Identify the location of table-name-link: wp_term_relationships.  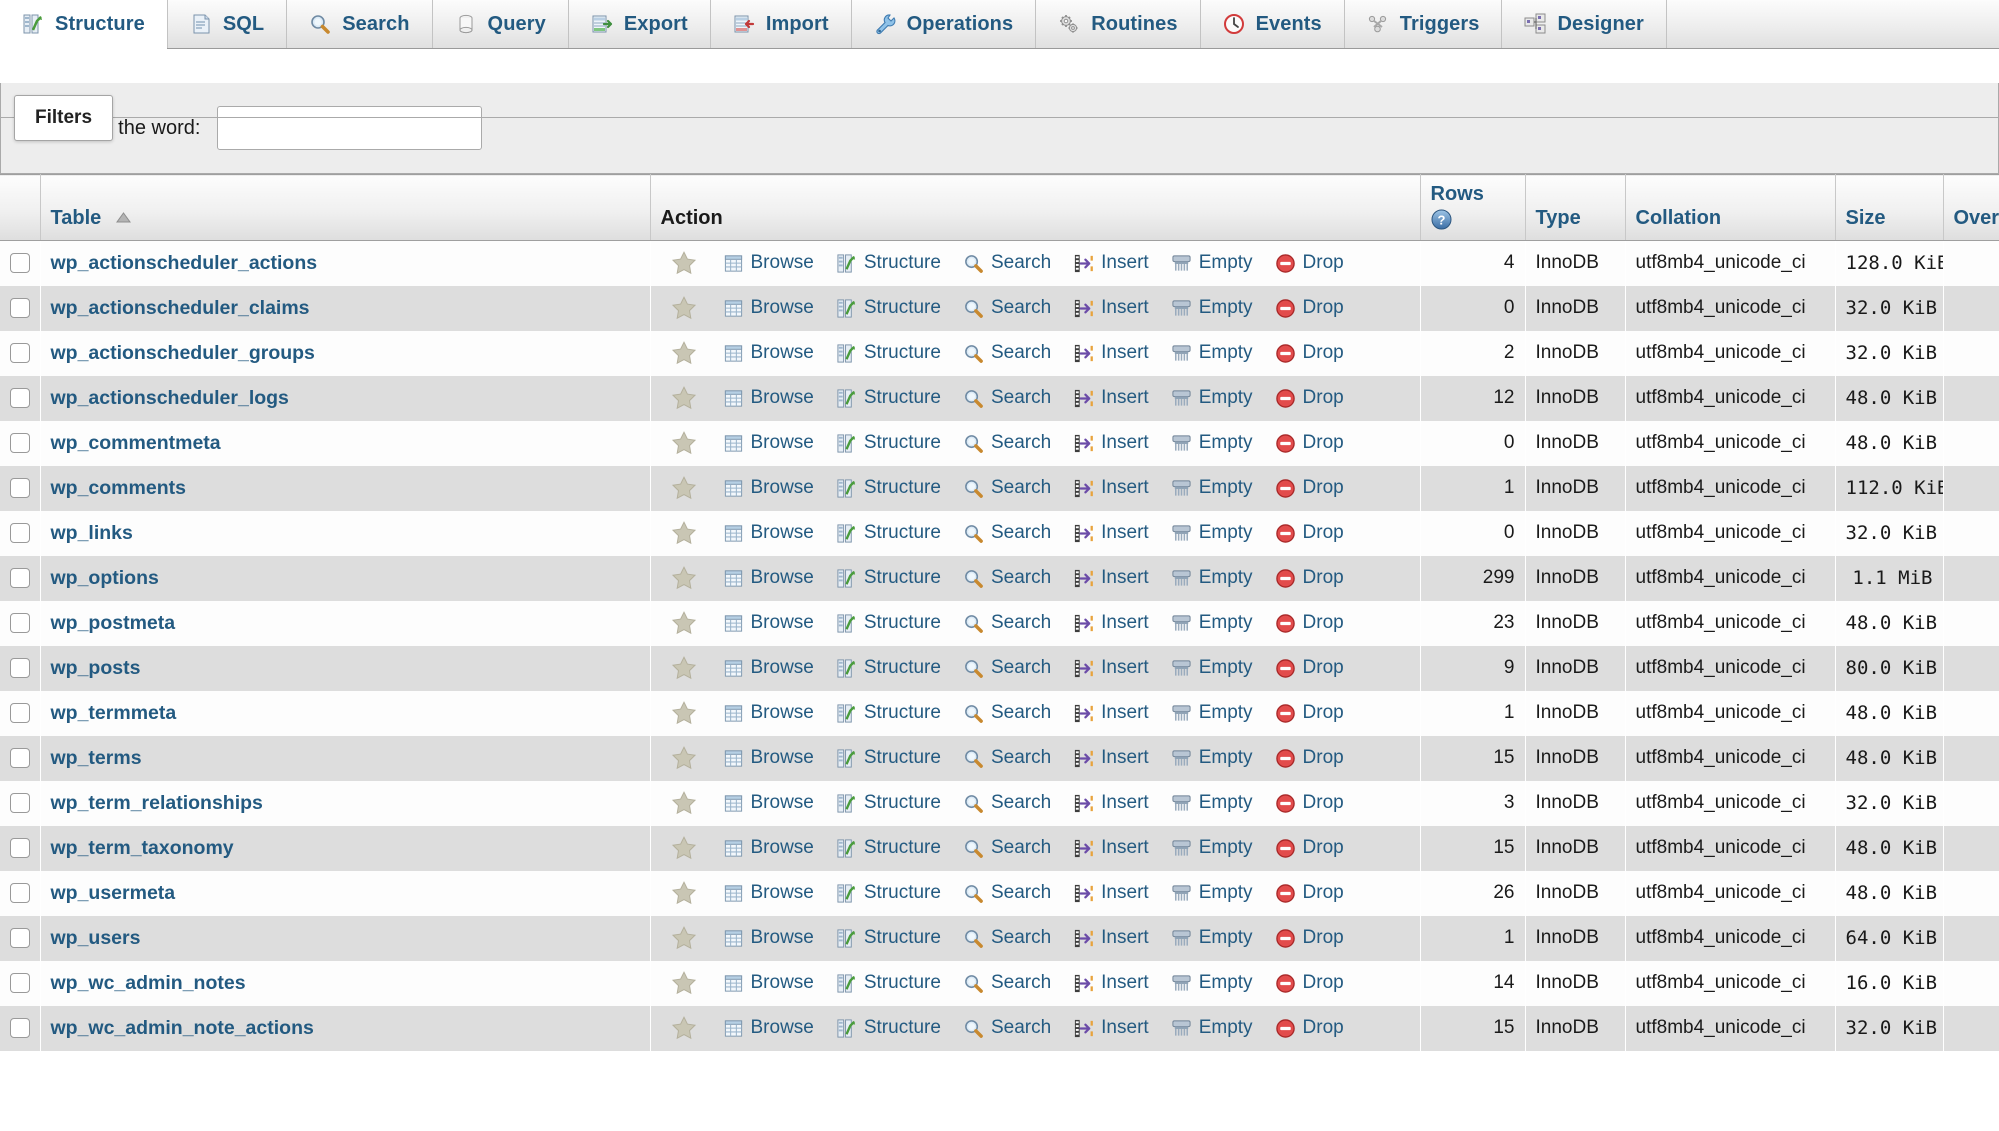
(157, 803).